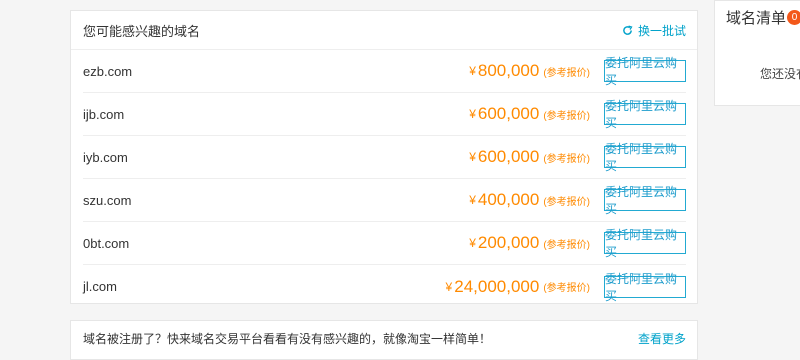 This screenshot has height=360, width=800. Describe the element at coordinates (497, 286) in the screenshot. I see `price-value: 24,000,000` at that location.